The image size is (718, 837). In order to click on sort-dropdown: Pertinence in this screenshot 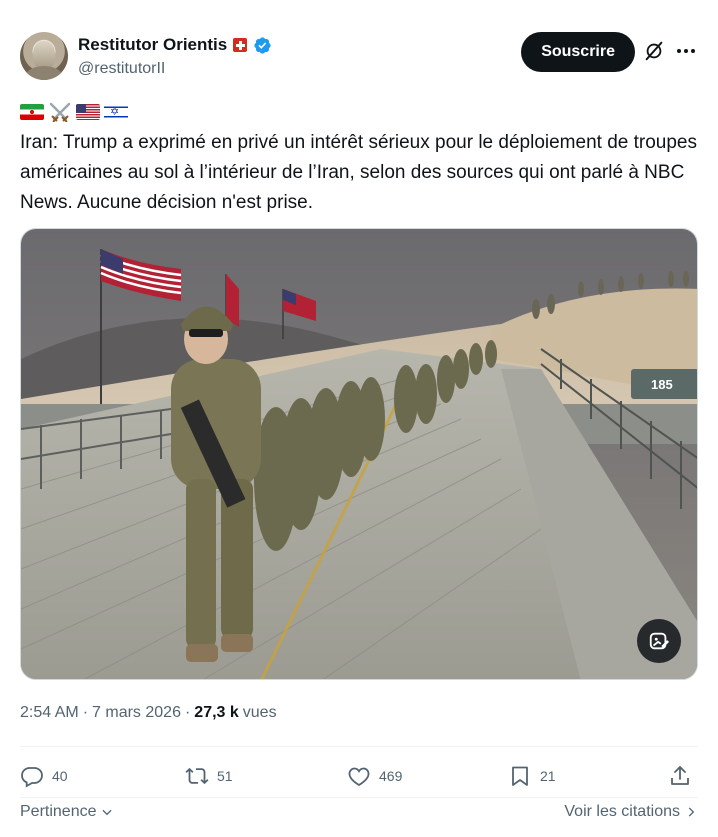, I will do `click(67, 812)`.